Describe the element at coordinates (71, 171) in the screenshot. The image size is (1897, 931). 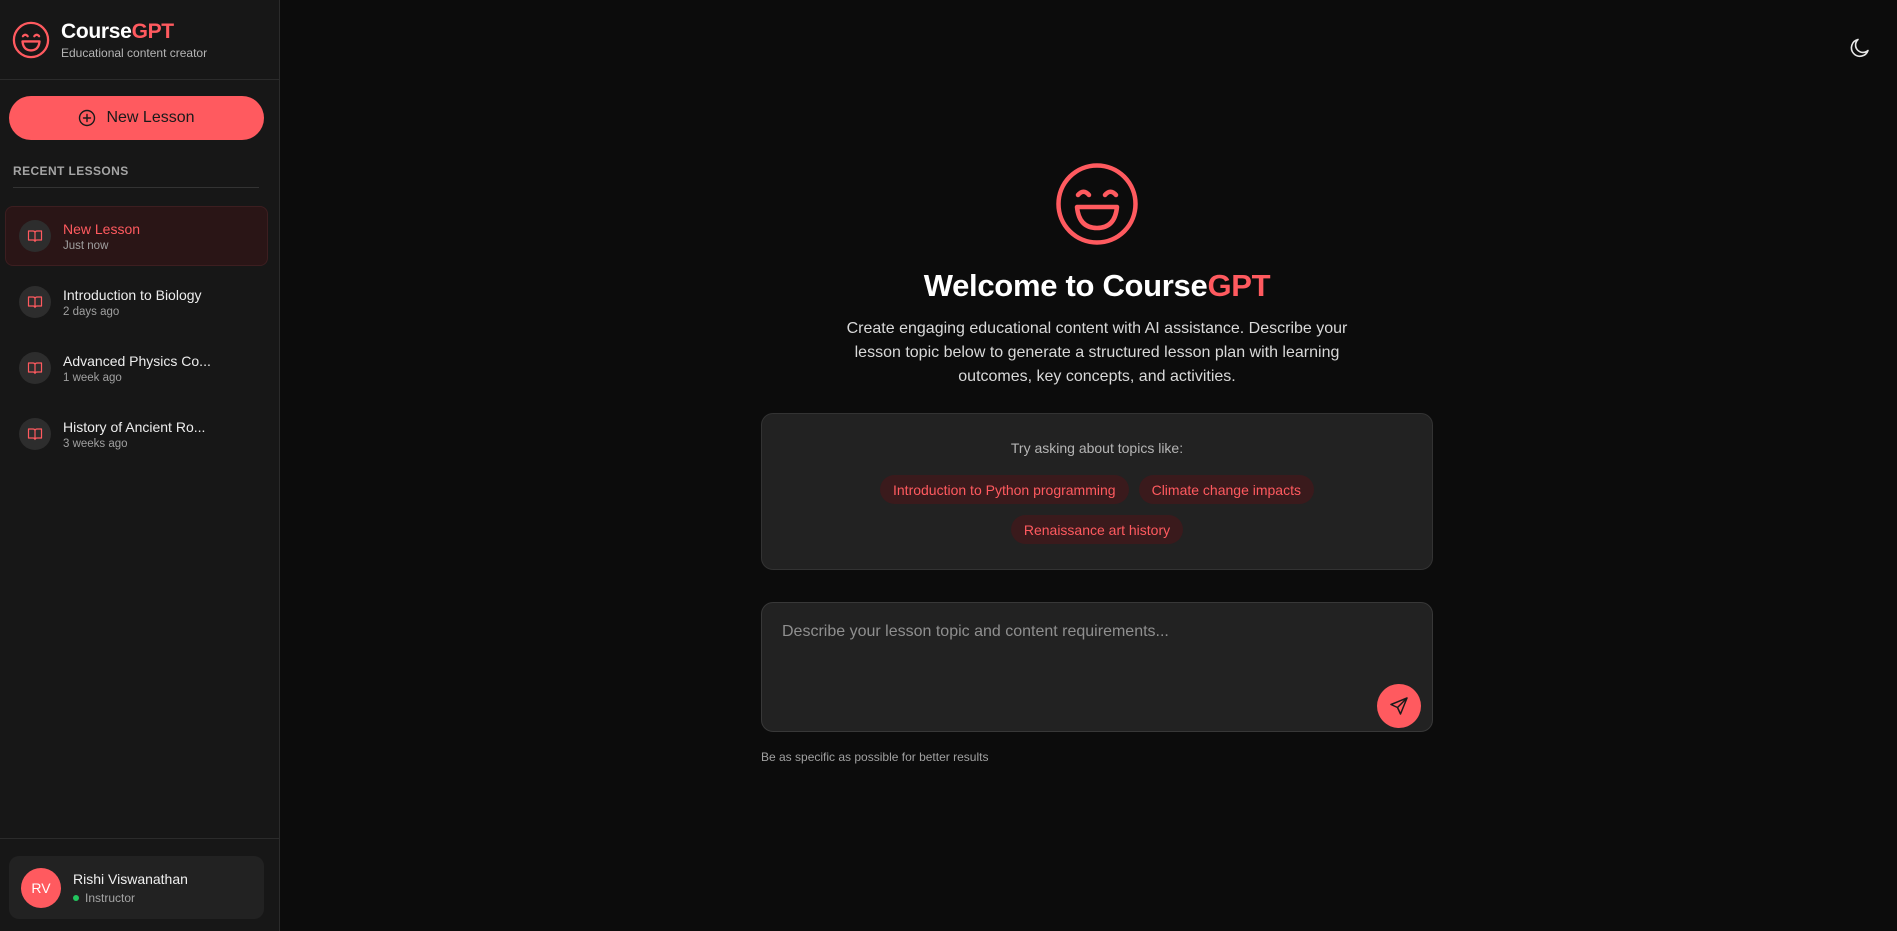
I see `recent-lessons-heading: RECENT LESSONS` at that location.